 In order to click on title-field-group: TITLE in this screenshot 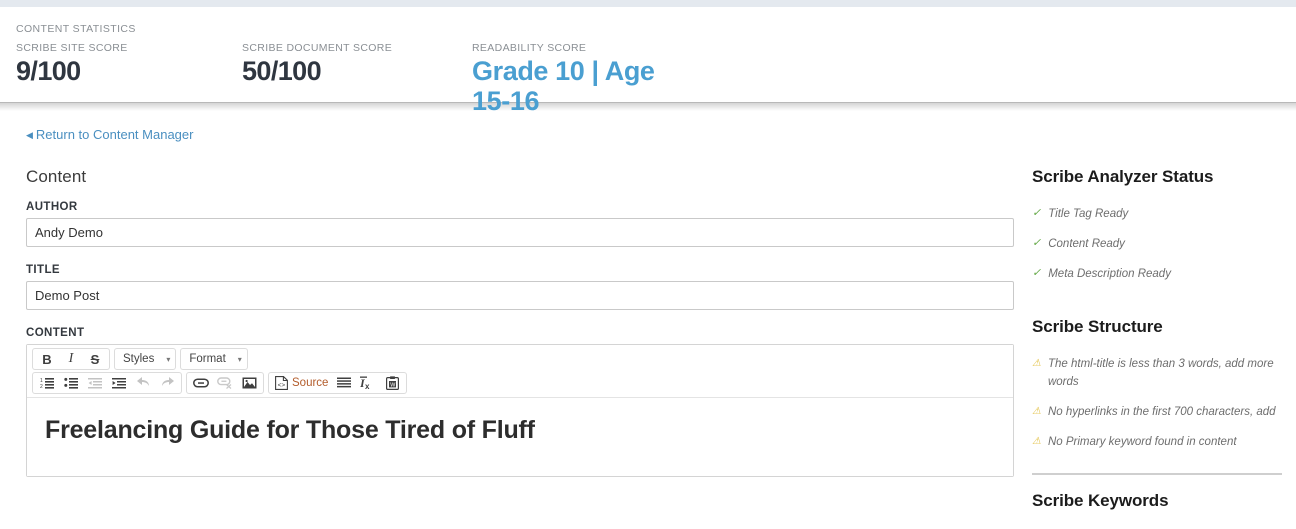, I will do `click(520, 287)`.